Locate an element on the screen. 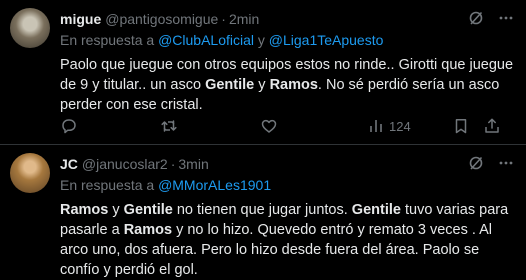 Image resolution: width=526 pixels, height=280 pixels. like-button is located at coordinates (269, 126).